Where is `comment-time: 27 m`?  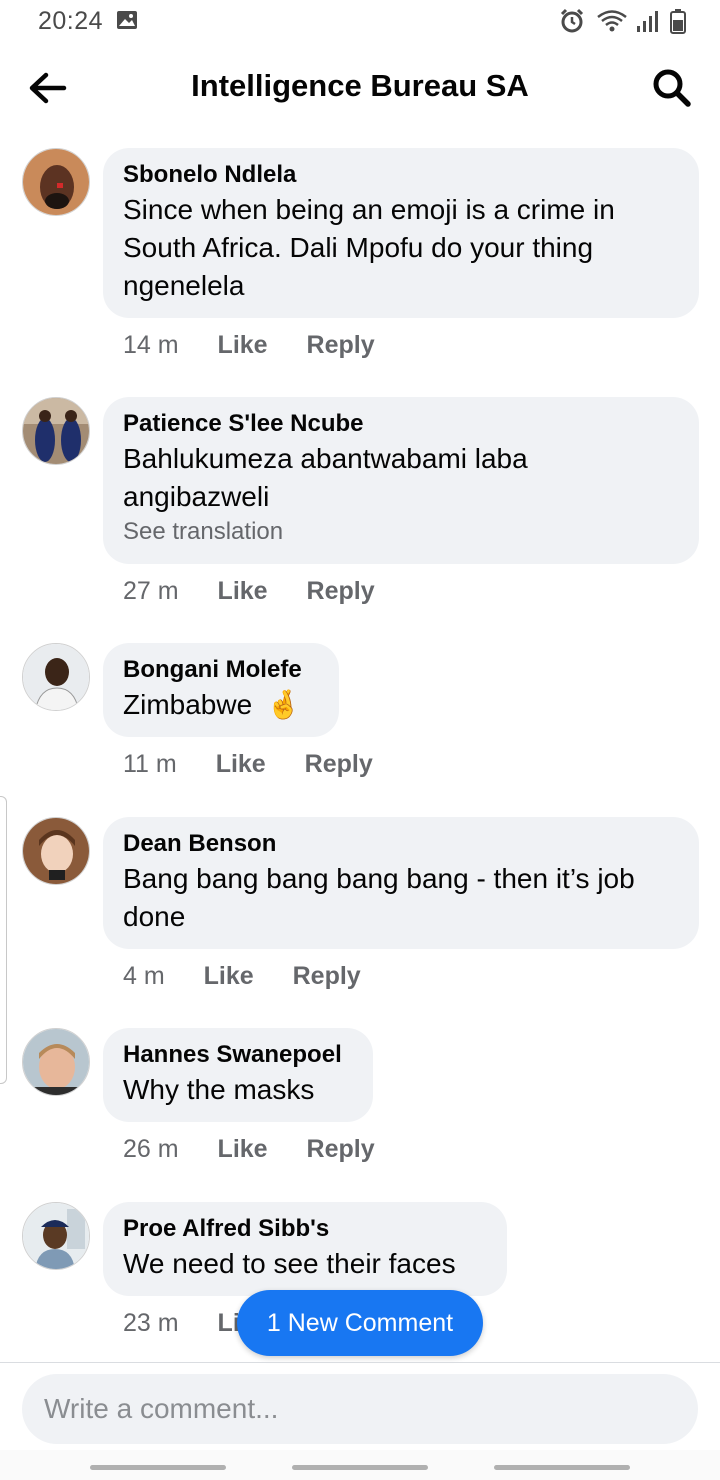 comment-time: 27 m is located at coordinates (151, 591).